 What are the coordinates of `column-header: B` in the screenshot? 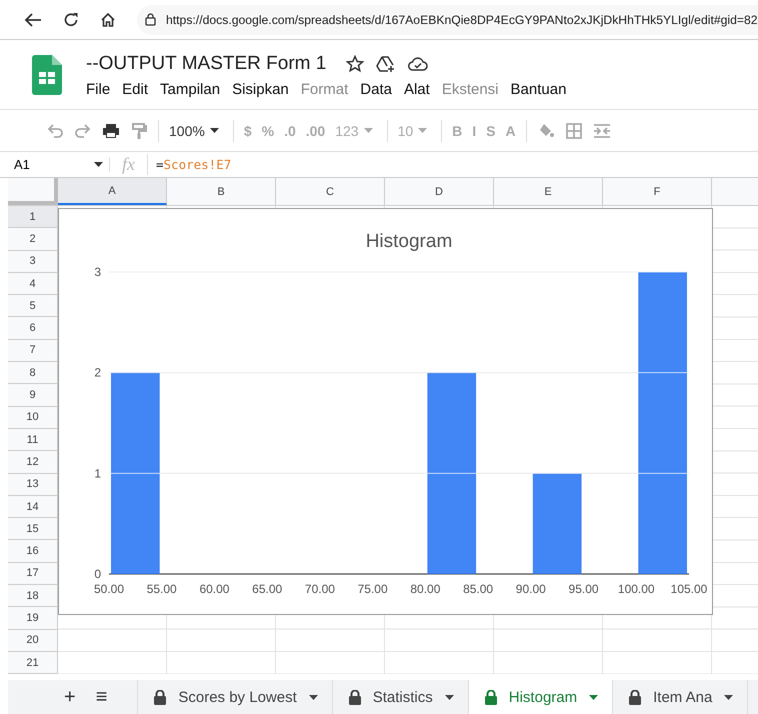 It's located at (221, 191).